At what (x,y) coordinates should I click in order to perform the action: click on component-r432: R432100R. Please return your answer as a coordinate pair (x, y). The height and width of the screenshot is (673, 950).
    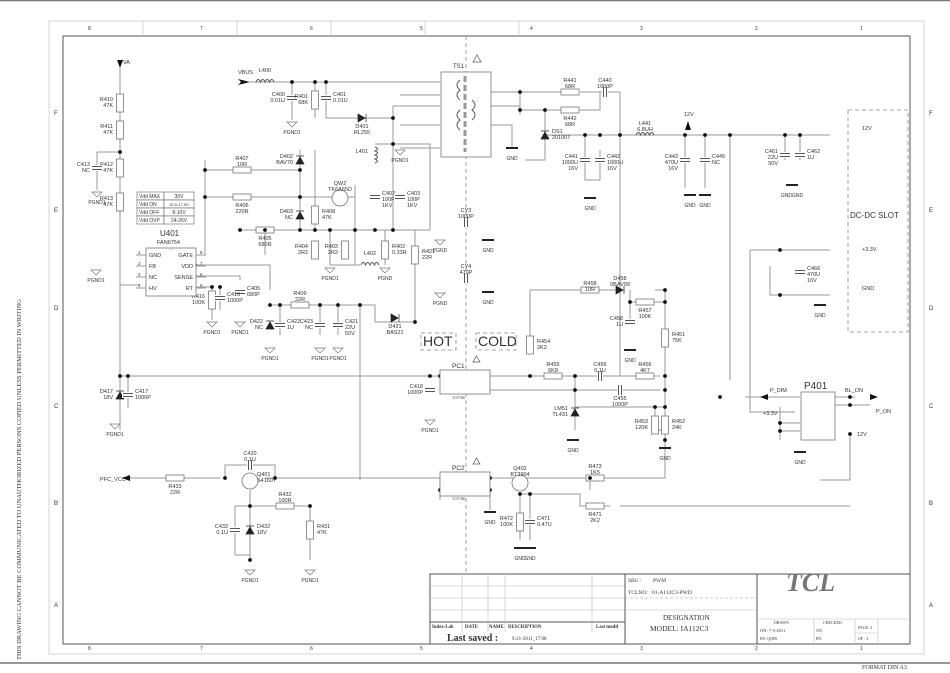
    Looking at the image, I should click on (285, 501).